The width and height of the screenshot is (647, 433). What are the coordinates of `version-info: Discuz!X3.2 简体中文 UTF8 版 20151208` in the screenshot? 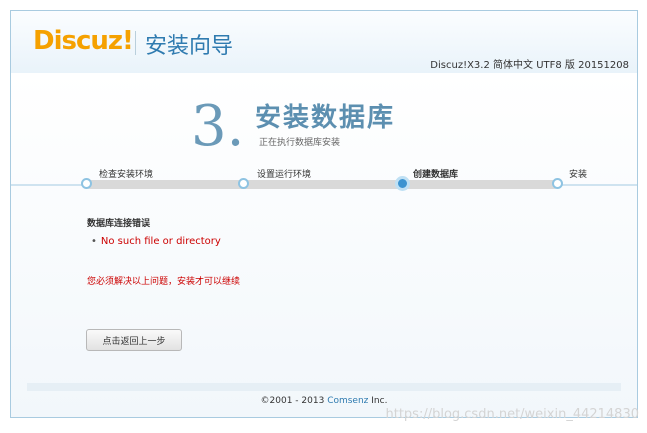 It's located at (529, 65).